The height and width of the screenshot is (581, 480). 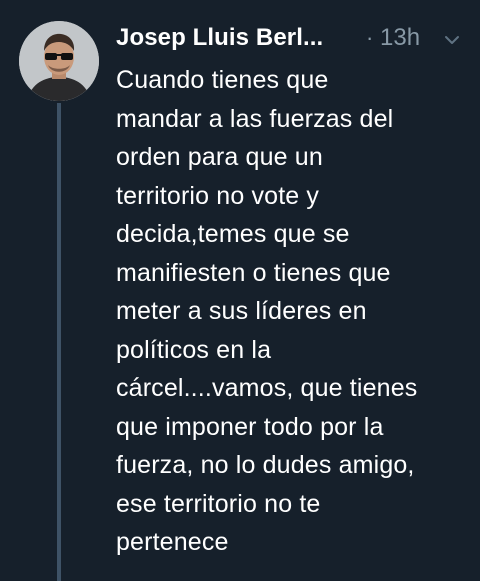 I want to click on tweet-text-line: orden para que un, so click(x=219, y=157).